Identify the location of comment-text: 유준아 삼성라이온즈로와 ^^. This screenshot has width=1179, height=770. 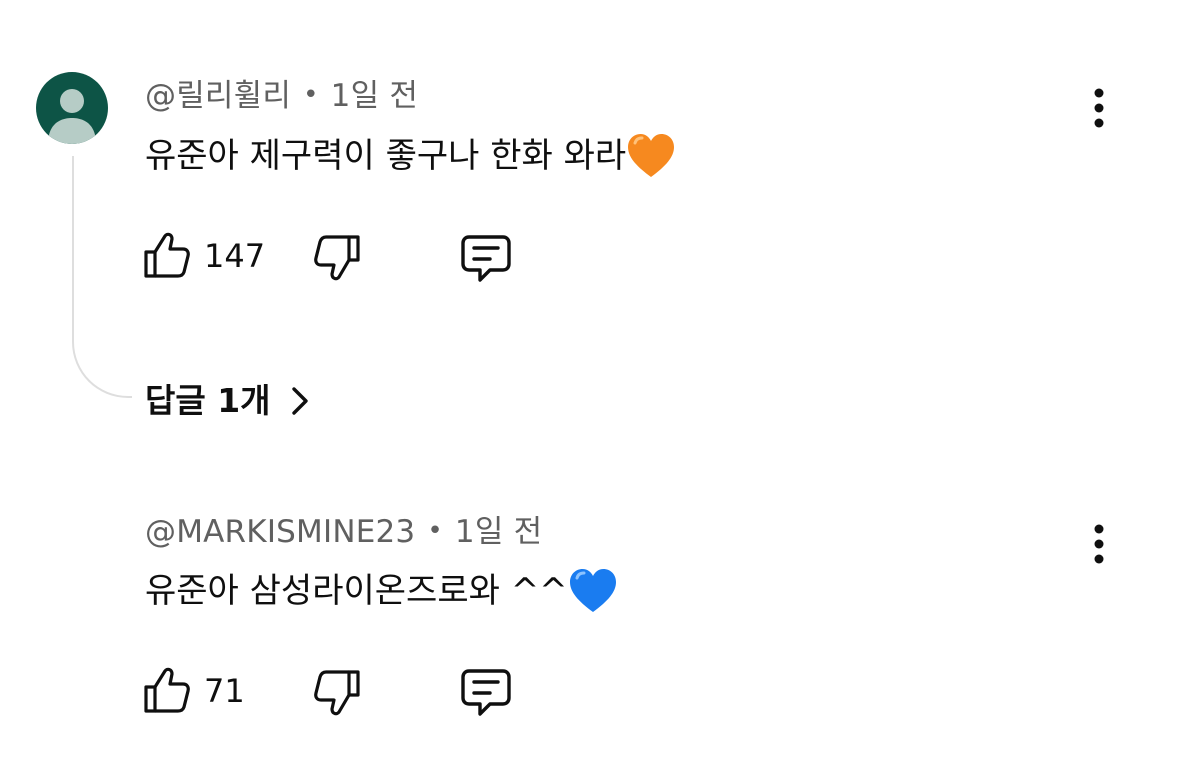
(381, 591).